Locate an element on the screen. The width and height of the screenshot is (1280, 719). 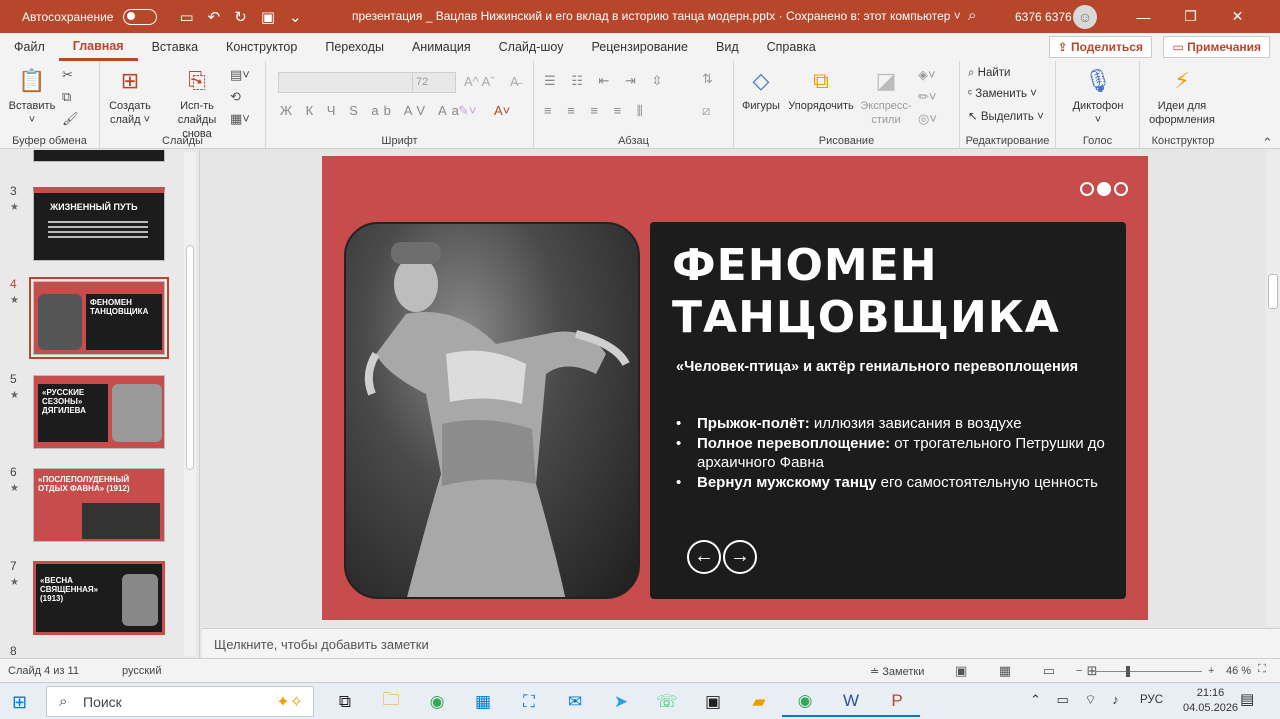
screenshot-icon: ⛶ is located at coordinates (529, 701).